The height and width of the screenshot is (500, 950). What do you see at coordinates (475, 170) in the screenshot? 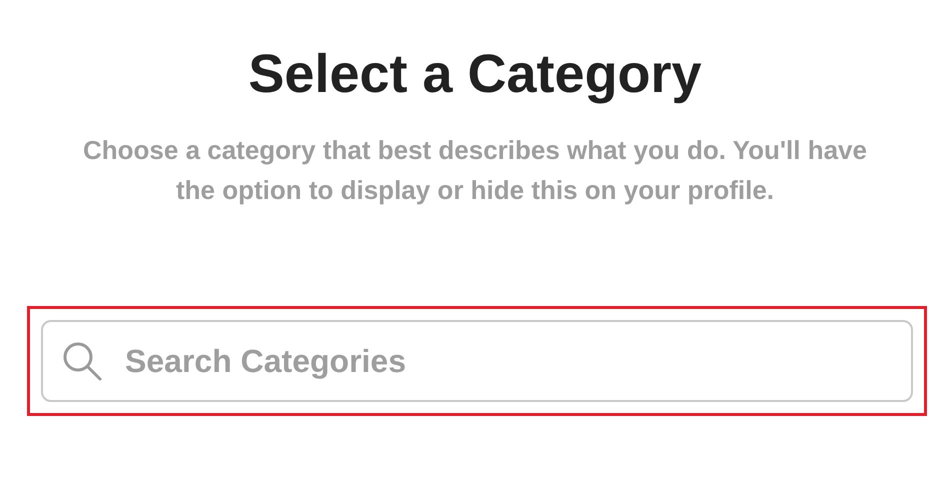
I see `description-text: Choose a category that best describes what you do. You'll have the option to display or hide this on your profile.` at bounding box center [475, 170].